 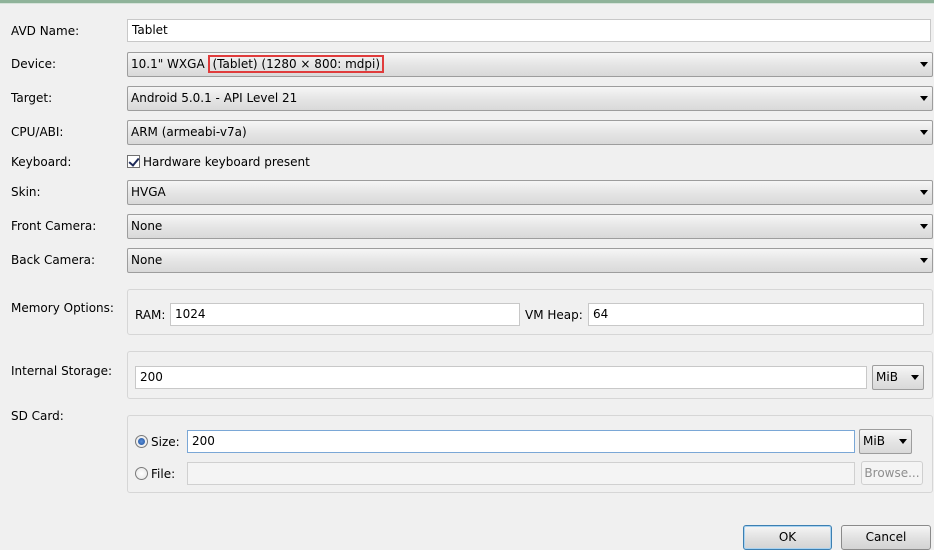 I want to click on vm-heap-input: 64, so click(x=756, y=314).